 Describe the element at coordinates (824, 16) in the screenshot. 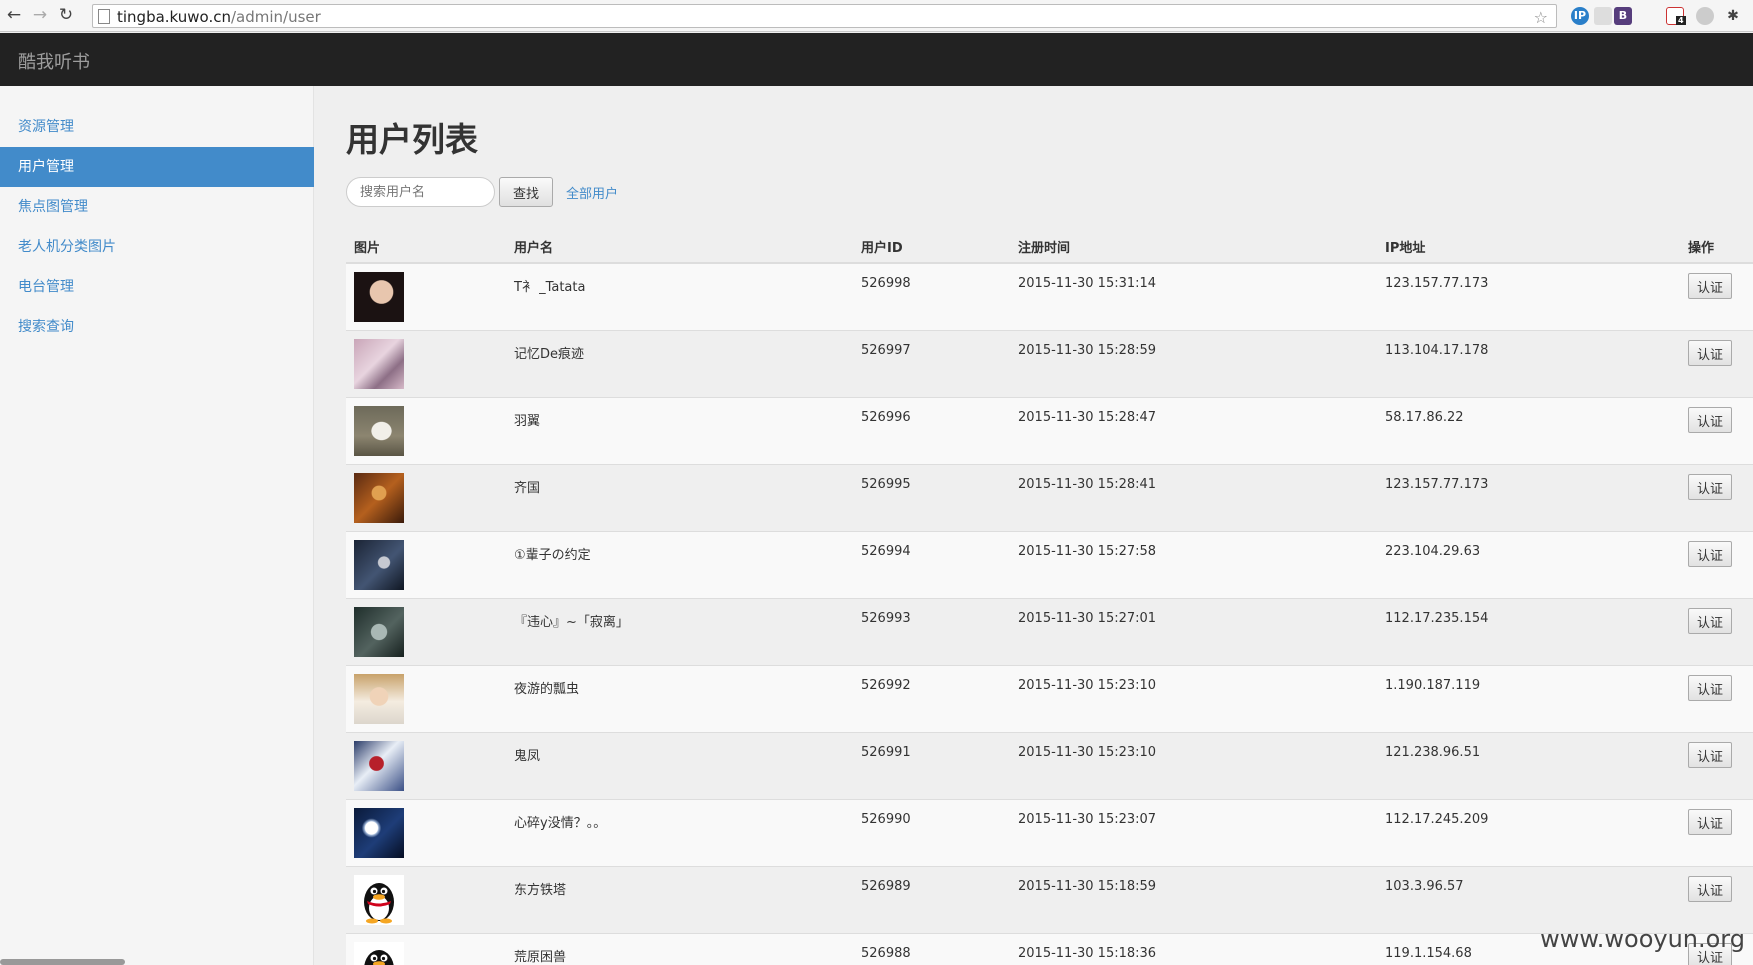

I see `address-bar: tingba.kuwo.cn/admin/user ☆` at that location.